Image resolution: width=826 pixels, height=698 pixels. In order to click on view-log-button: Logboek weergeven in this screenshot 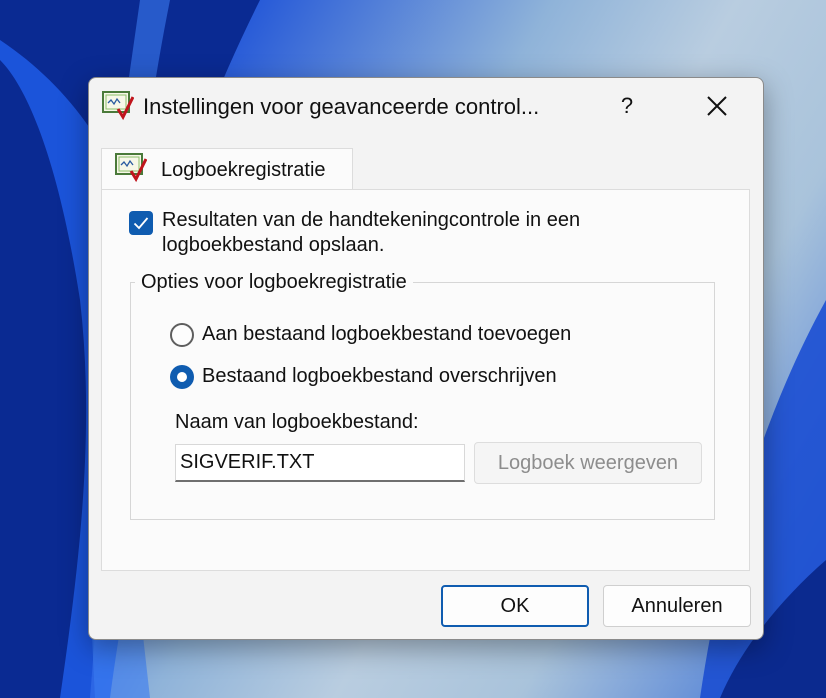, I will do `click(588, 463)`.